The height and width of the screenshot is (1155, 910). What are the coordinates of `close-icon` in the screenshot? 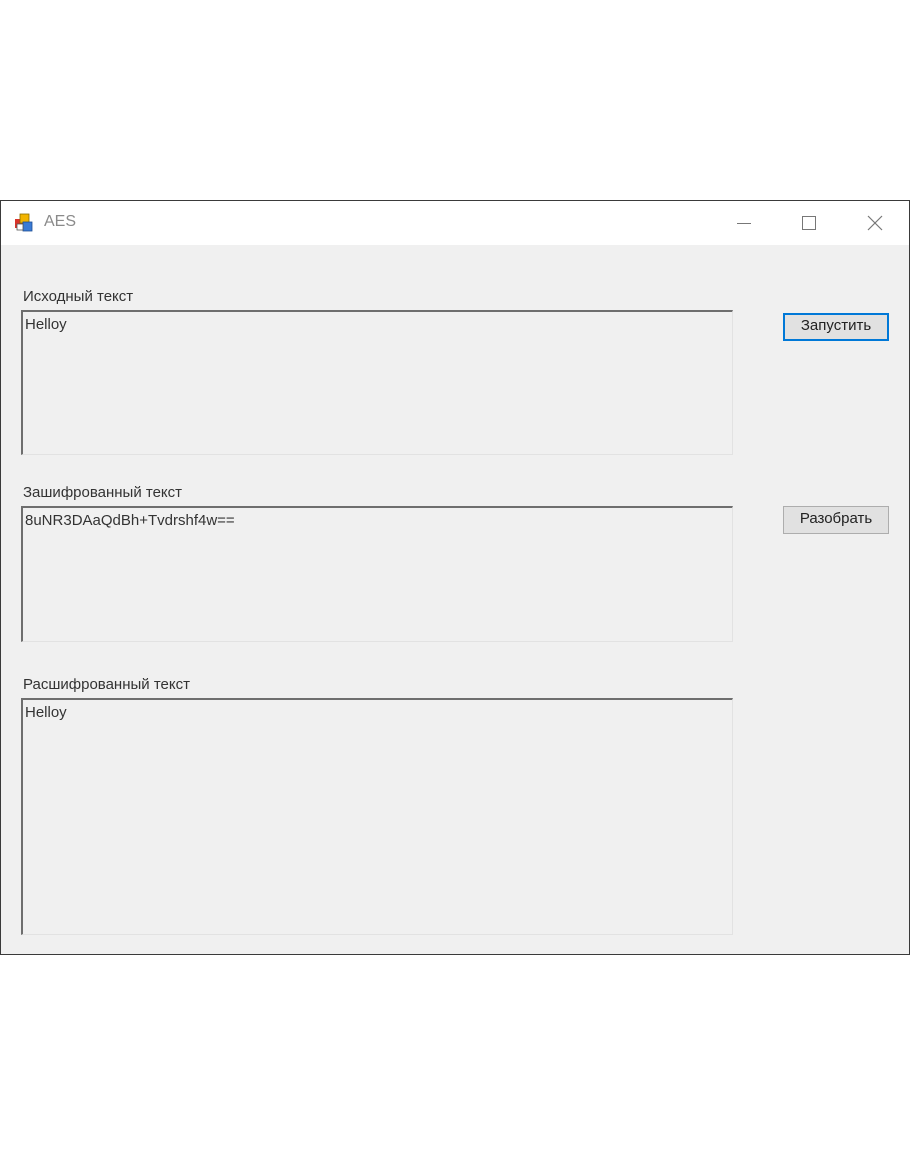 It's located at (875, 223).